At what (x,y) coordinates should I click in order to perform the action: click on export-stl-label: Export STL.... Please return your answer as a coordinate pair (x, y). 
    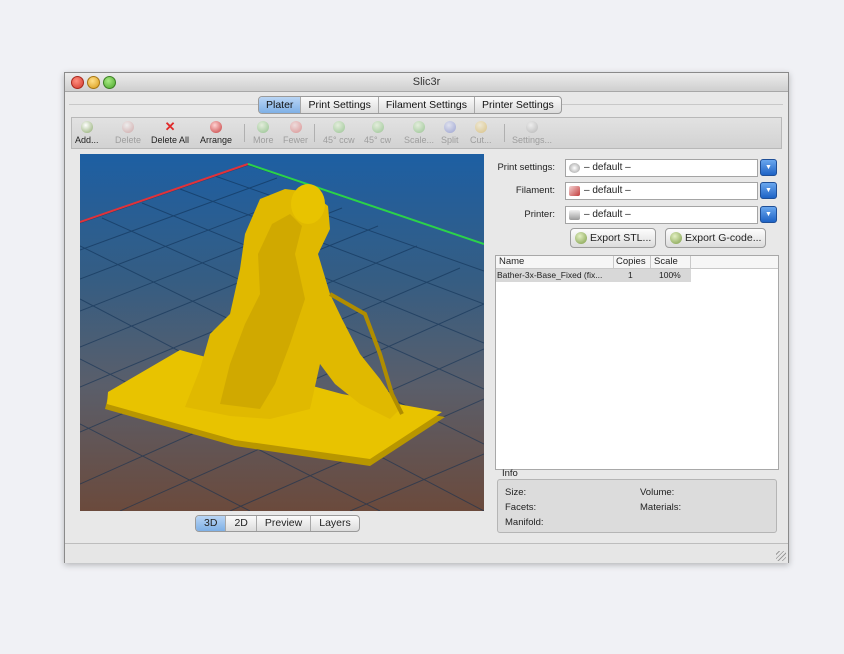
    Looking at the image, I should click on (621, 238).